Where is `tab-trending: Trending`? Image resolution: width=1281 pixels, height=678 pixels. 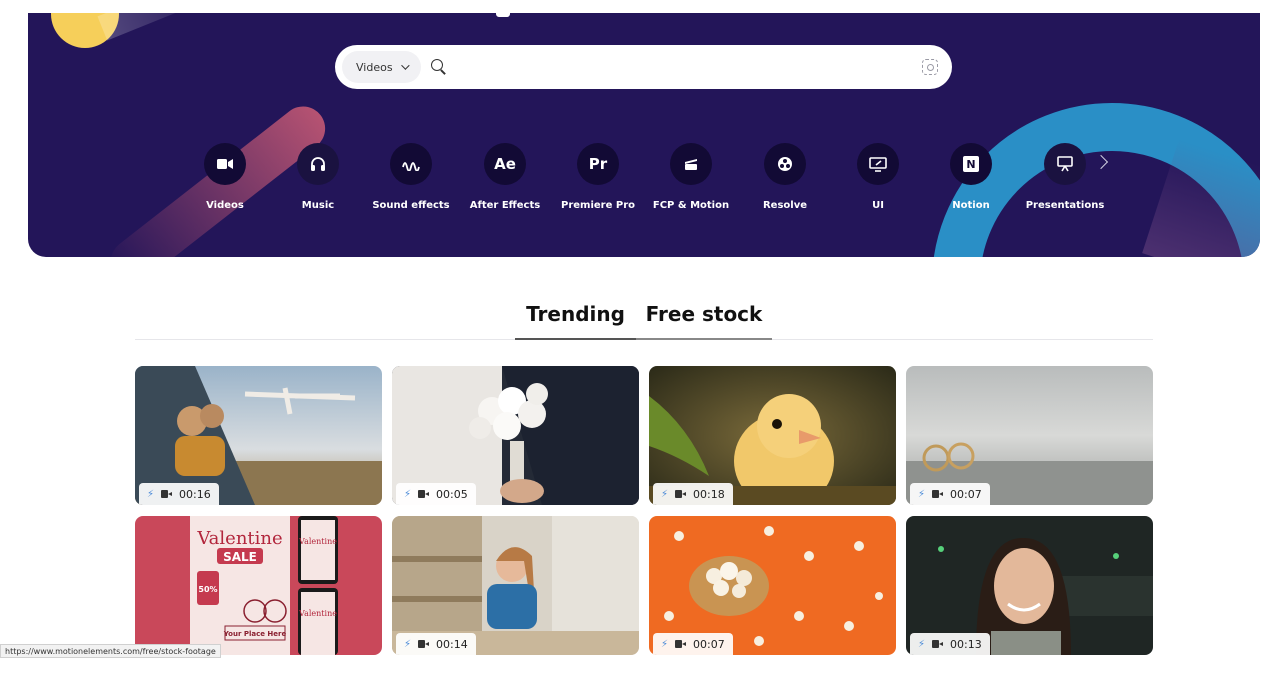 tab-trending: Trending is located at coordinates (575, 318).